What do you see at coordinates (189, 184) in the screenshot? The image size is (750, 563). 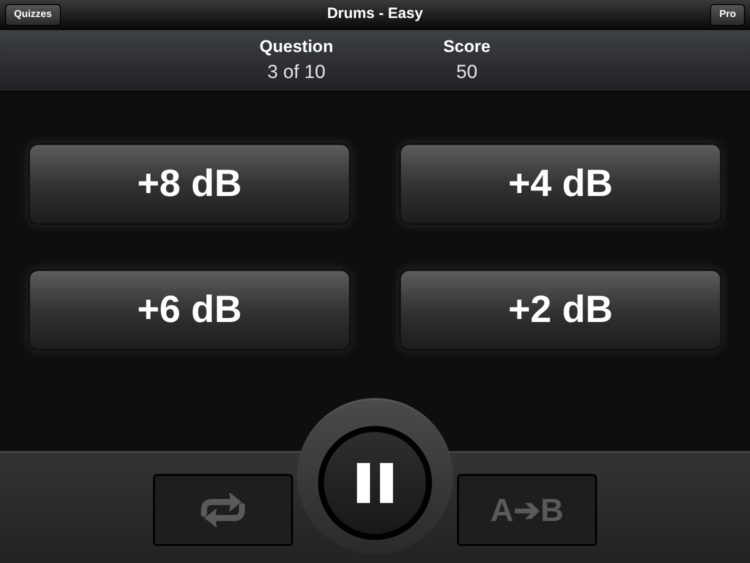 I see `answer-button: +8 dB` at bounding box center [189, 184].